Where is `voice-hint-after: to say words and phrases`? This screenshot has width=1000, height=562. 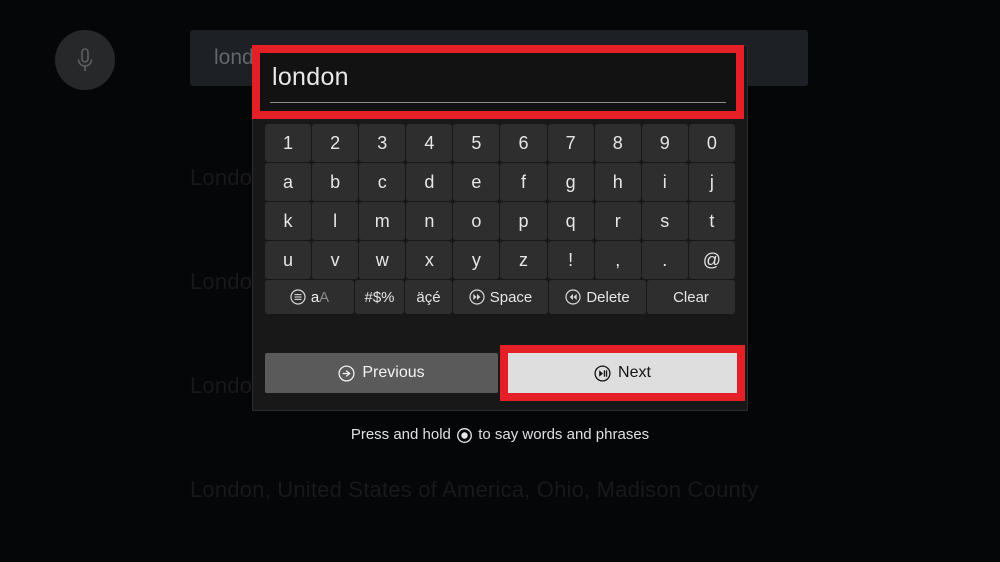 voice-hint-after: to say words and phrases is located at coordinates (564, 434).